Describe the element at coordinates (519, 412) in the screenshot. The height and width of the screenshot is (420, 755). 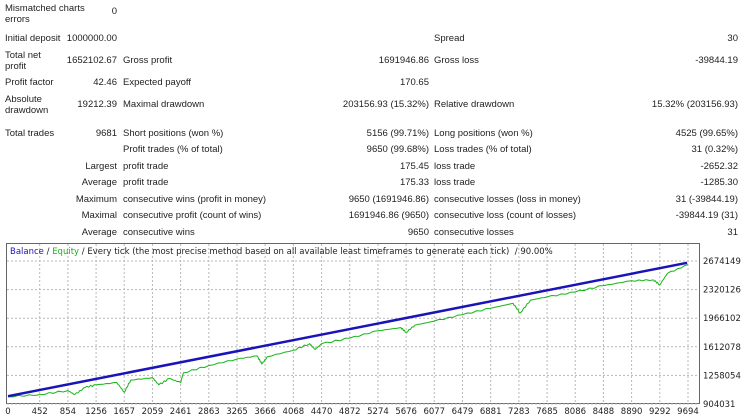
I see `x-tick-label: 7283` at that location.